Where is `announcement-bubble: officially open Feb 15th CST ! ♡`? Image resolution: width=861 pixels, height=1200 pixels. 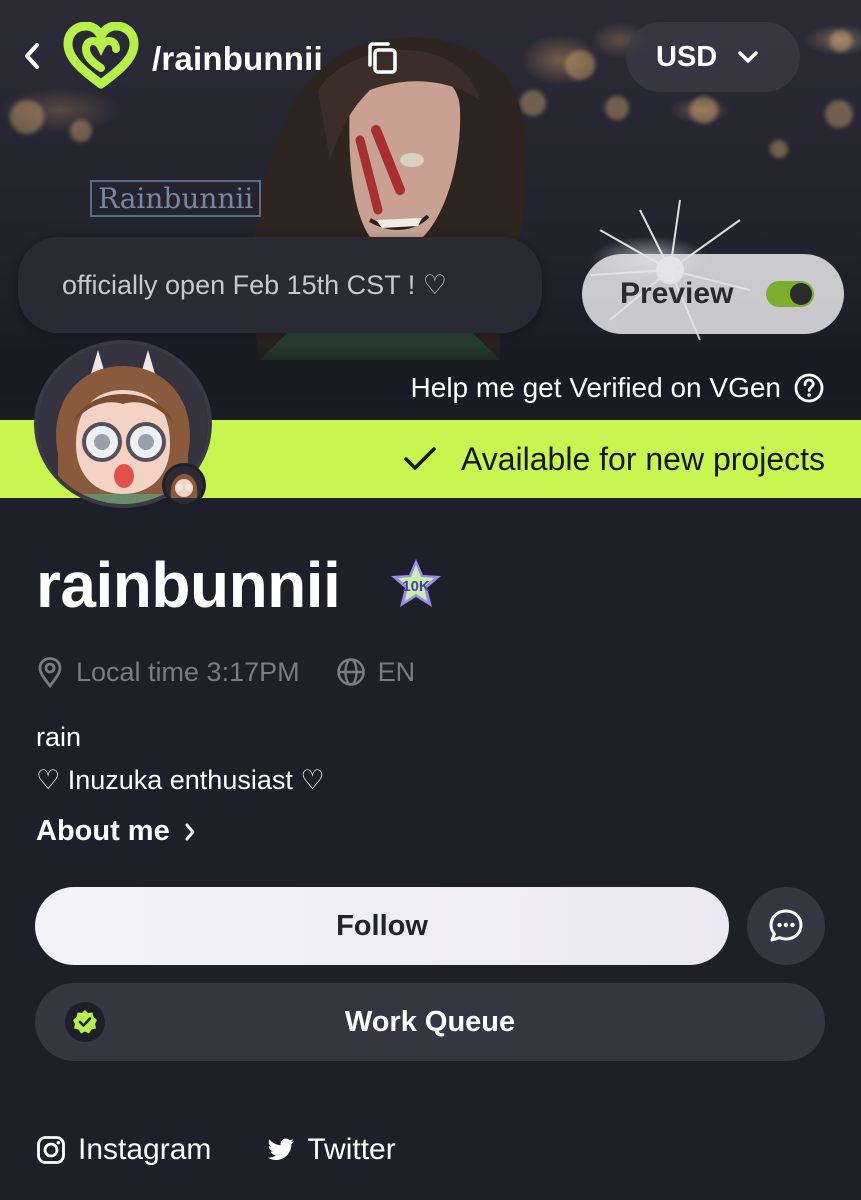 announcement-bubble: officially open Feb 15th CST ! ♡ is located at coordinates (280, 285).